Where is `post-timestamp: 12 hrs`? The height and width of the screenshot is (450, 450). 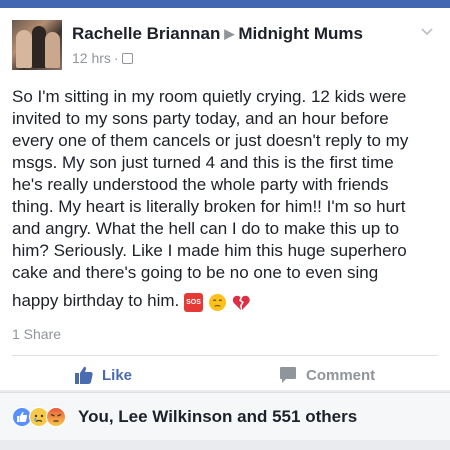
post-timestamp: 12 hrs is located at coordinates (91, 58).